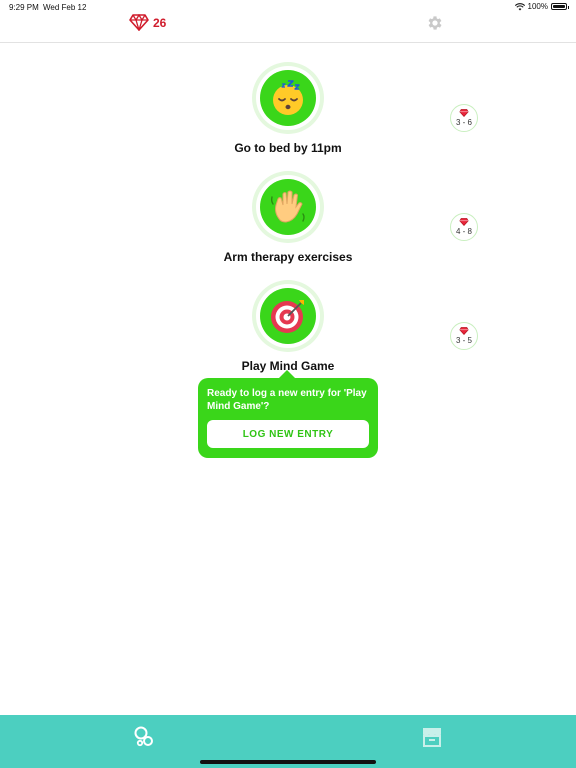 The width and height of the screenshot is (576, 768). Describe the element at coordinates (560, 6) in the screenshot. I see `battery-icon` at that location.